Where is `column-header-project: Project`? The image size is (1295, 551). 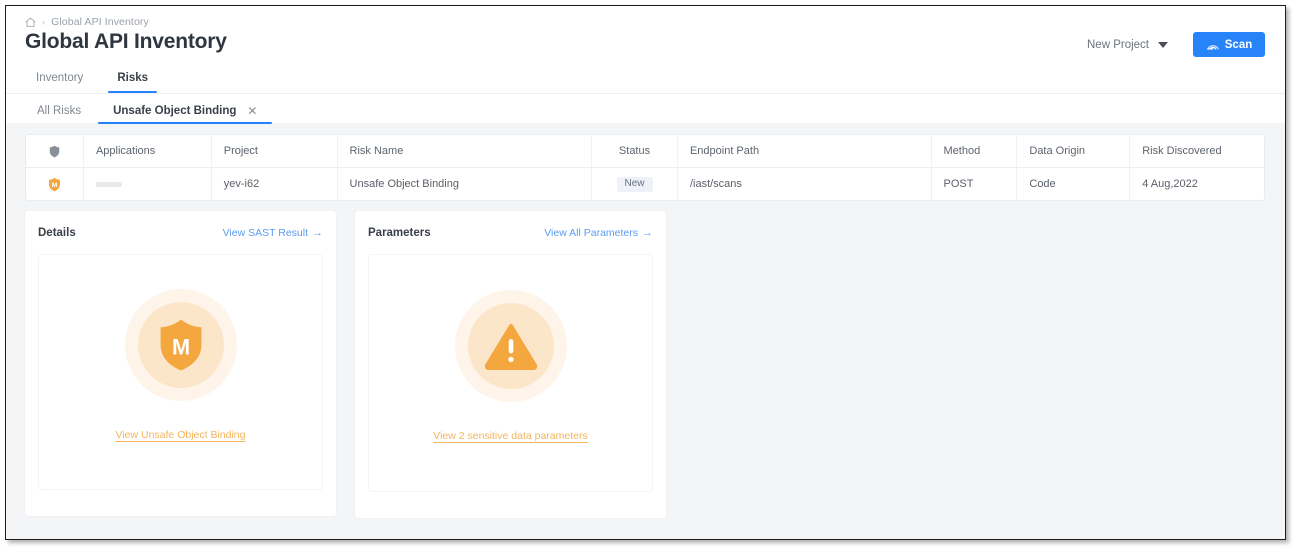
column-header-project: Project is located at coordinates (275, 151).